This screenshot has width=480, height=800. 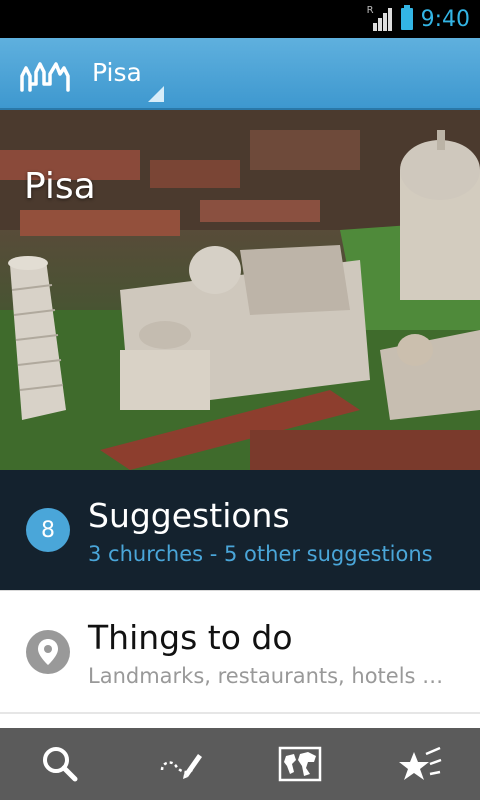 I want to click on route-pencil-icon, so click(x=181, y=766).